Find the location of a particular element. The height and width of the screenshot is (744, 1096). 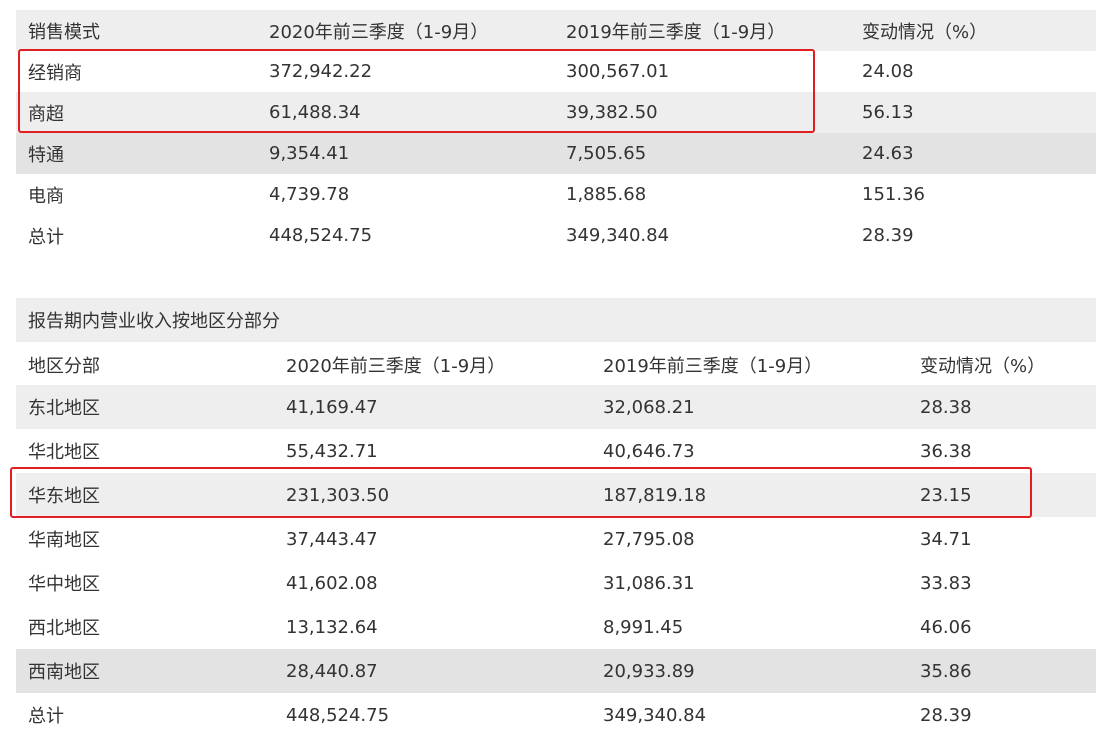

value-2020: 9,354.41 is located at coordinates (309, 153).